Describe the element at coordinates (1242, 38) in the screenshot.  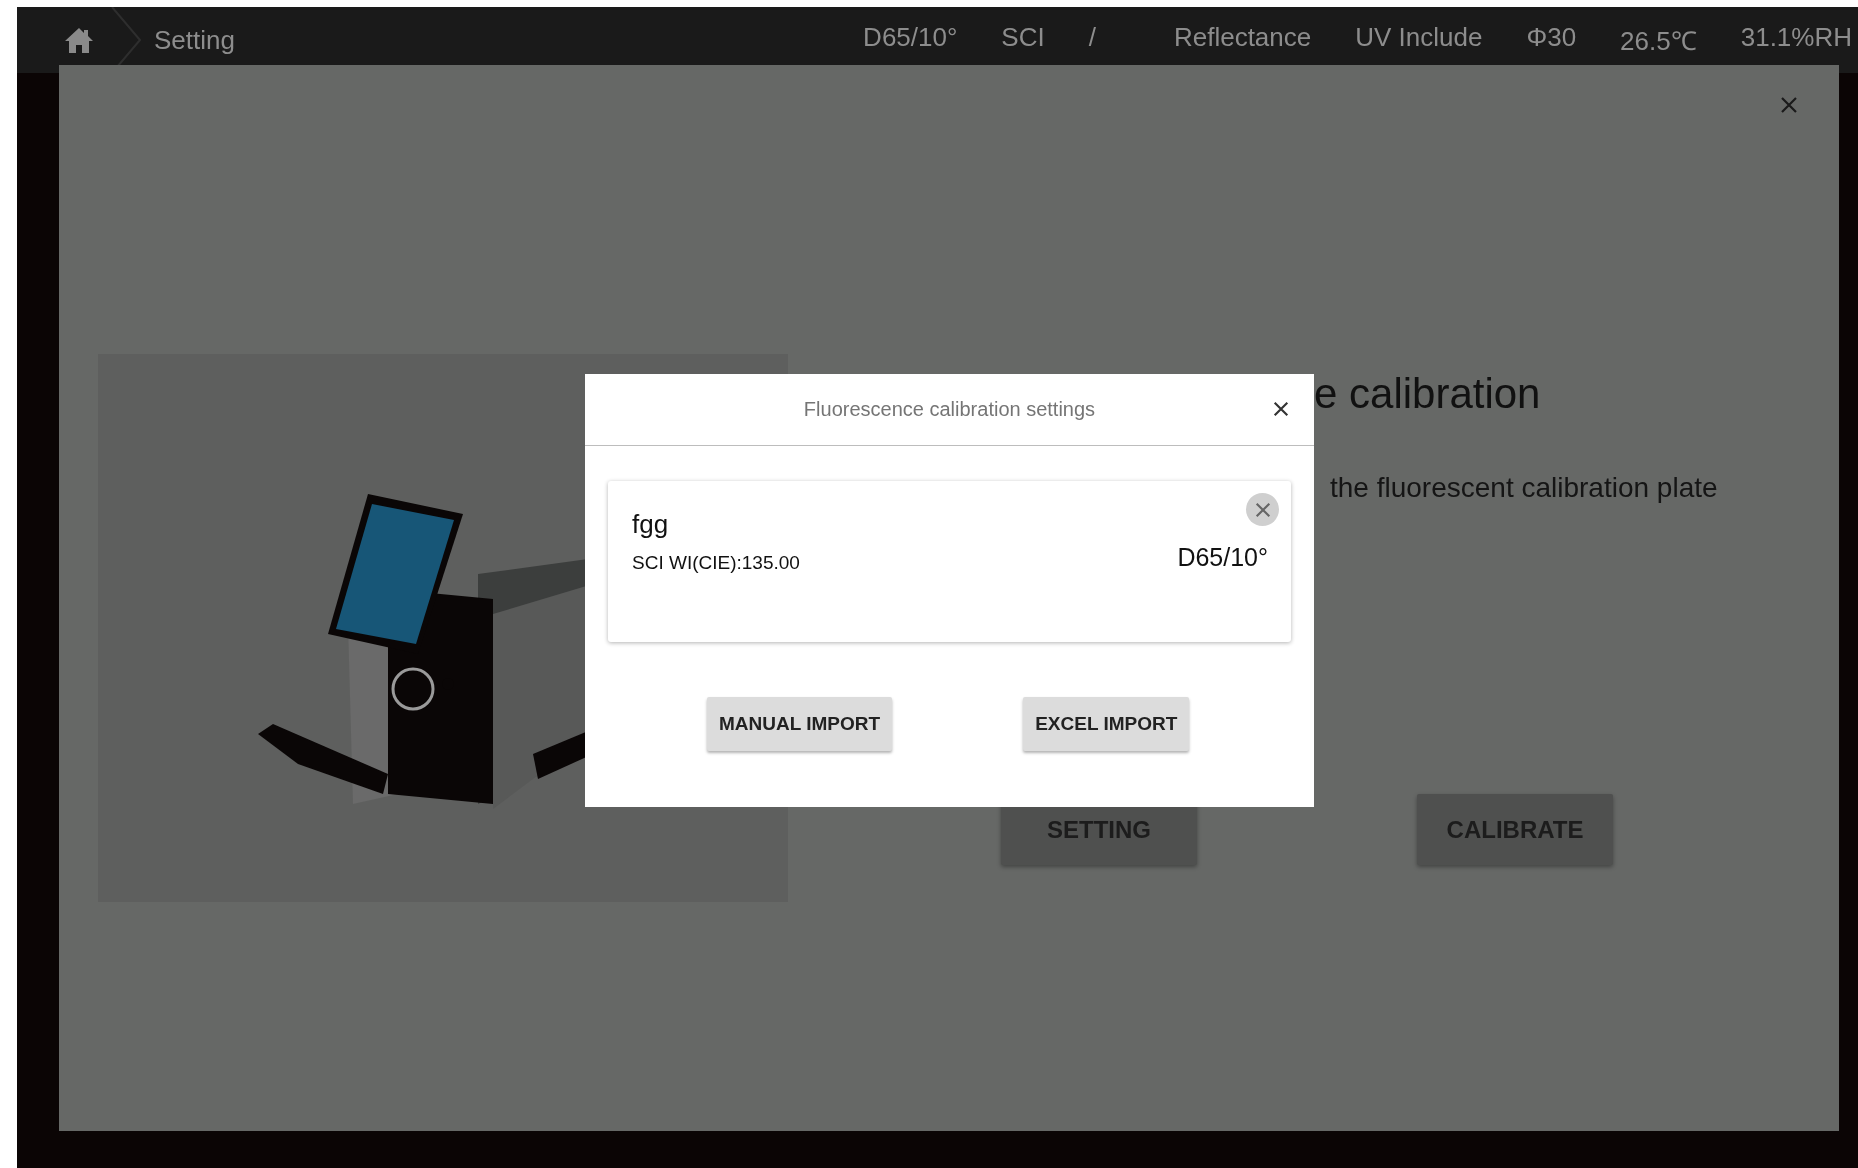
I see `status-item: Reflectance` at that location.